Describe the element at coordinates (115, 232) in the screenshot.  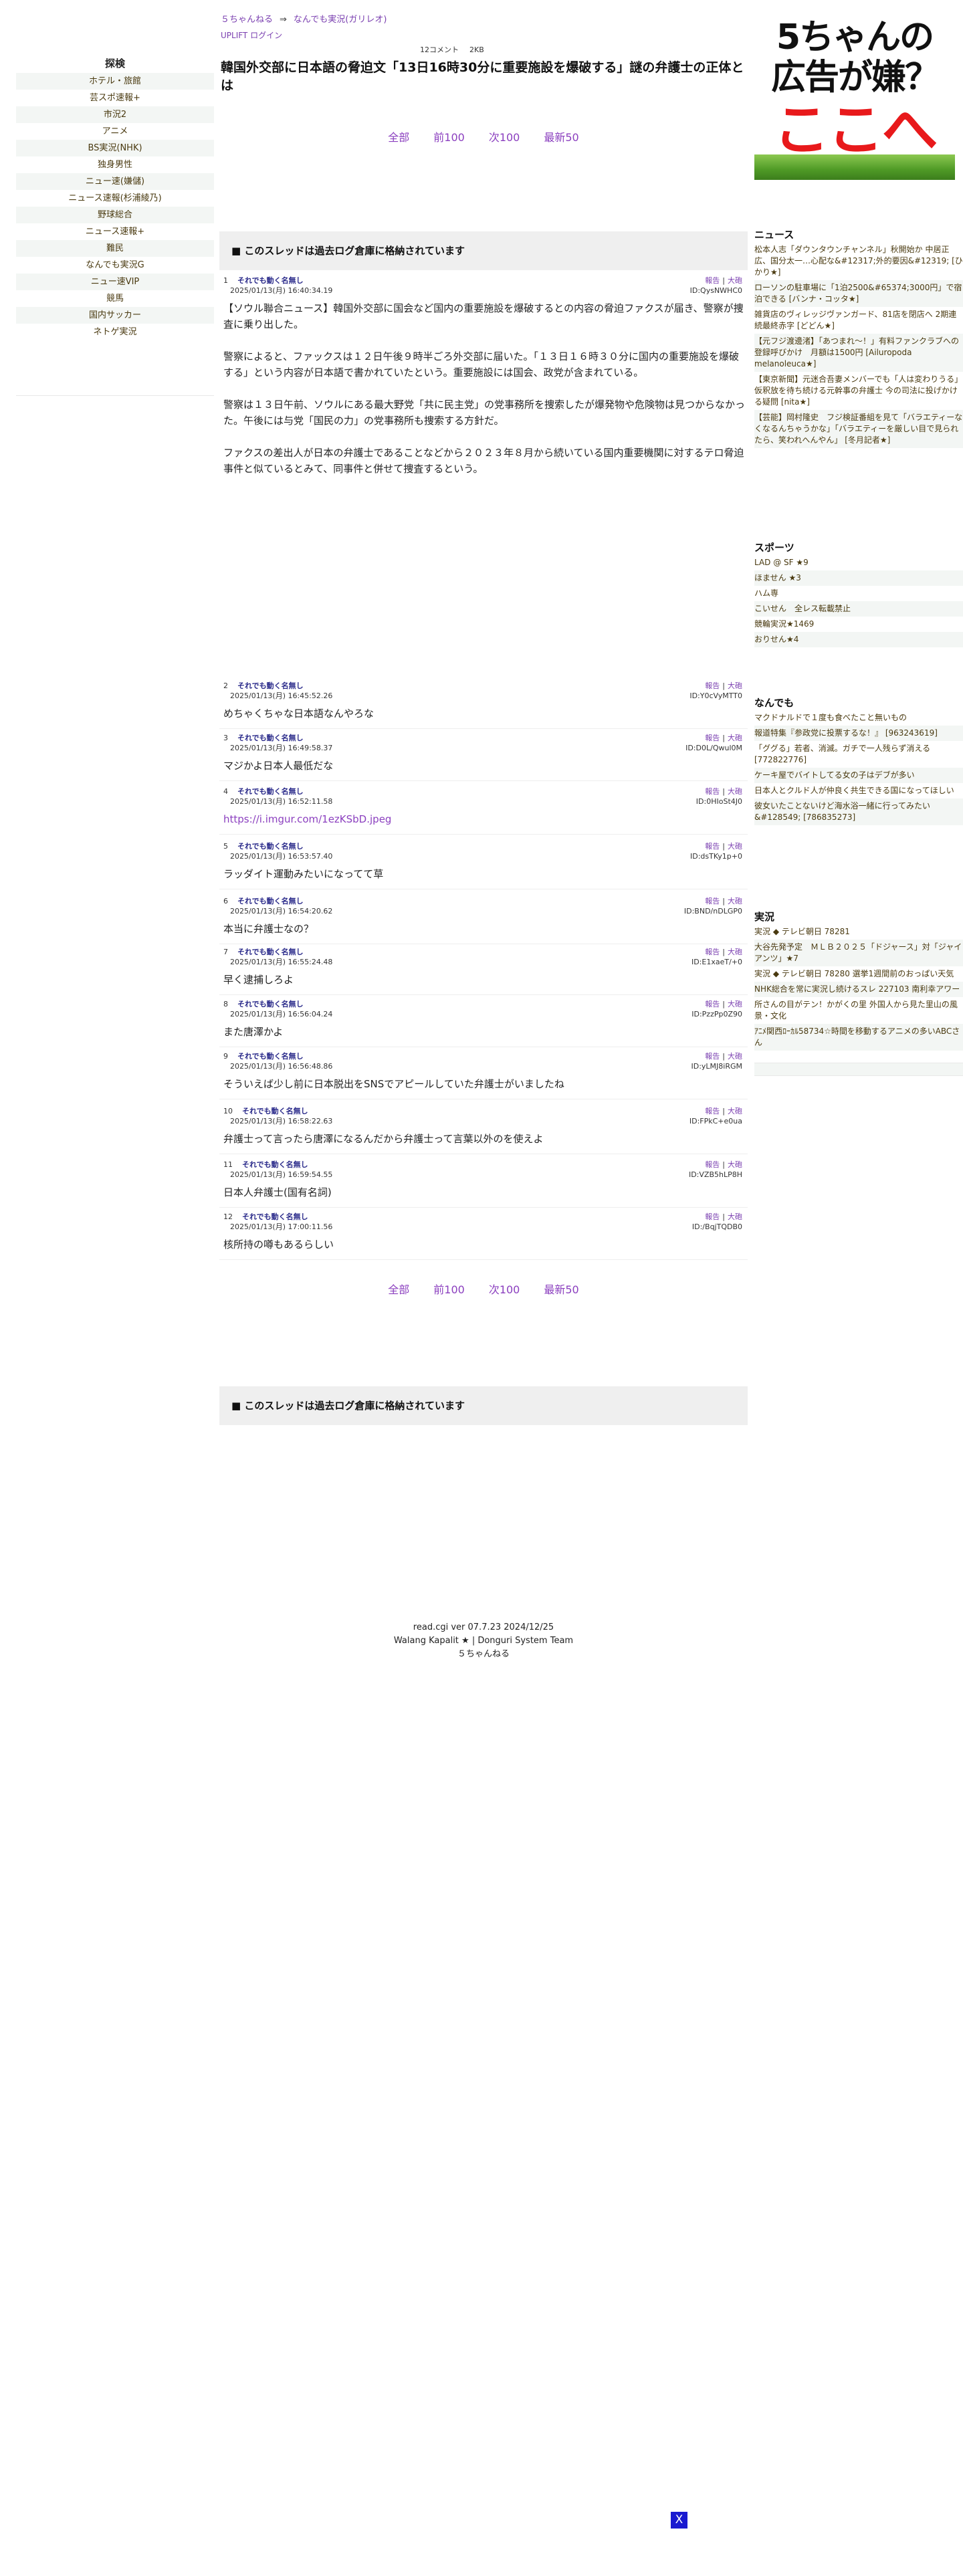
I see `sidebar-board-link: ニュース速報+` at that location.